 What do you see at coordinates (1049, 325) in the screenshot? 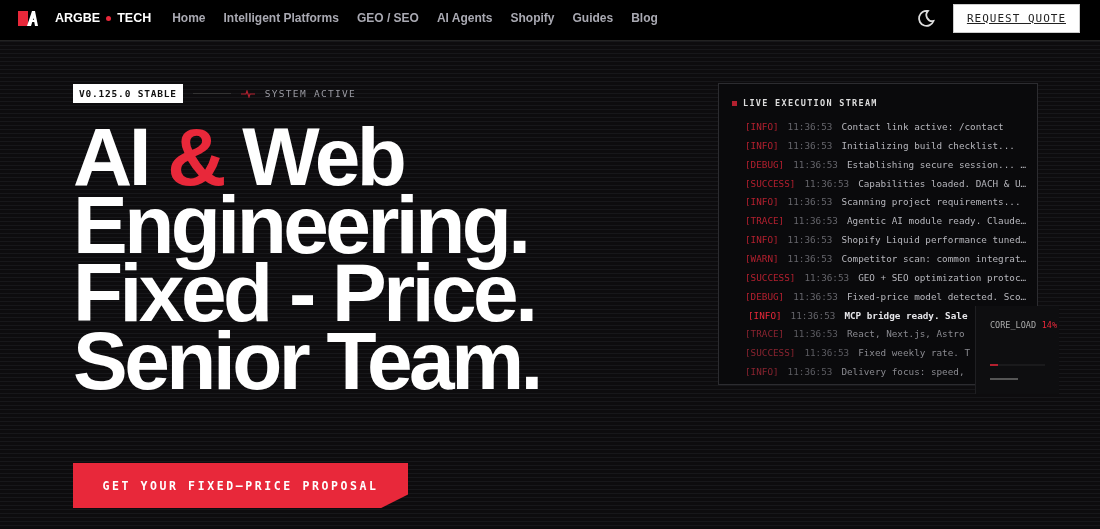
I see `load-reading: 14%` at bounding box center [1049, 325].